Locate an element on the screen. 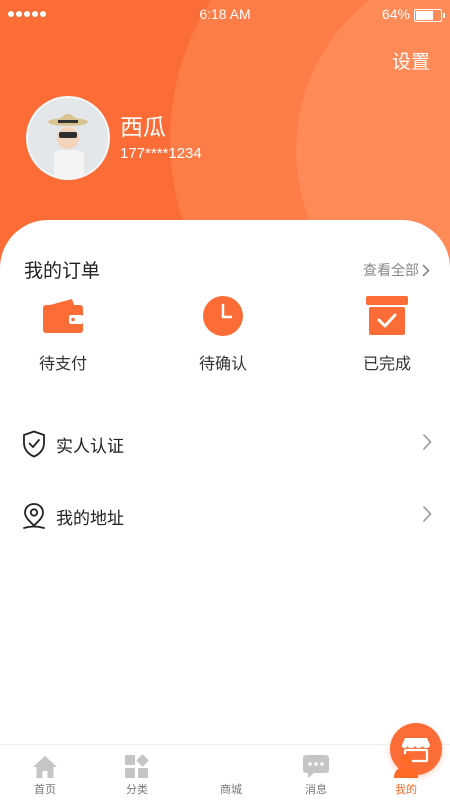 The image size is (450, 800). order-status-label: 待确认 is located at coordinates (222, 363).